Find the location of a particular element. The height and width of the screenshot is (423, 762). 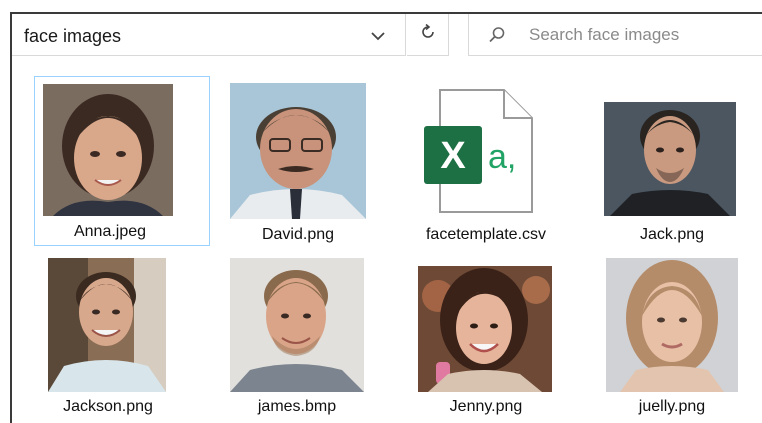

file-item-anna: Anna.jpeg is located at coordinates (122, 161).